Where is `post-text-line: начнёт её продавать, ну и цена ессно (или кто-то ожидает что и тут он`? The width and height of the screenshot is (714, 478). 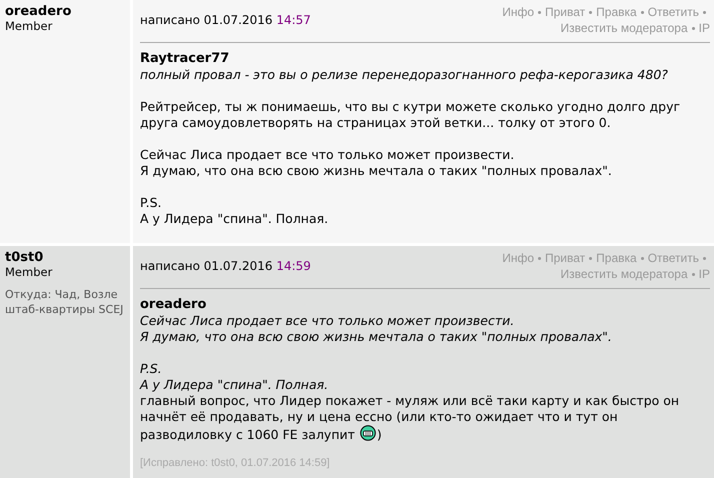 post-text-line: начнёт её продавать, ну и цена ессно (или кто-то ожидает что и тут он is located at coordinates (379, 417).